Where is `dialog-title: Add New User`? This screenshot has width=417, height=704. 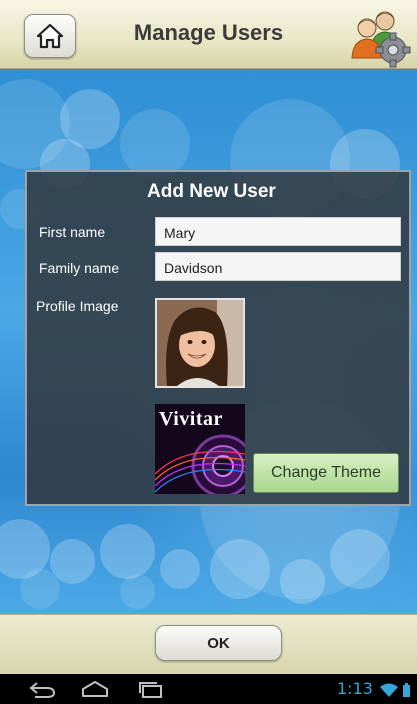
dialog-title: Add New User is located at coordinates (211, 191).